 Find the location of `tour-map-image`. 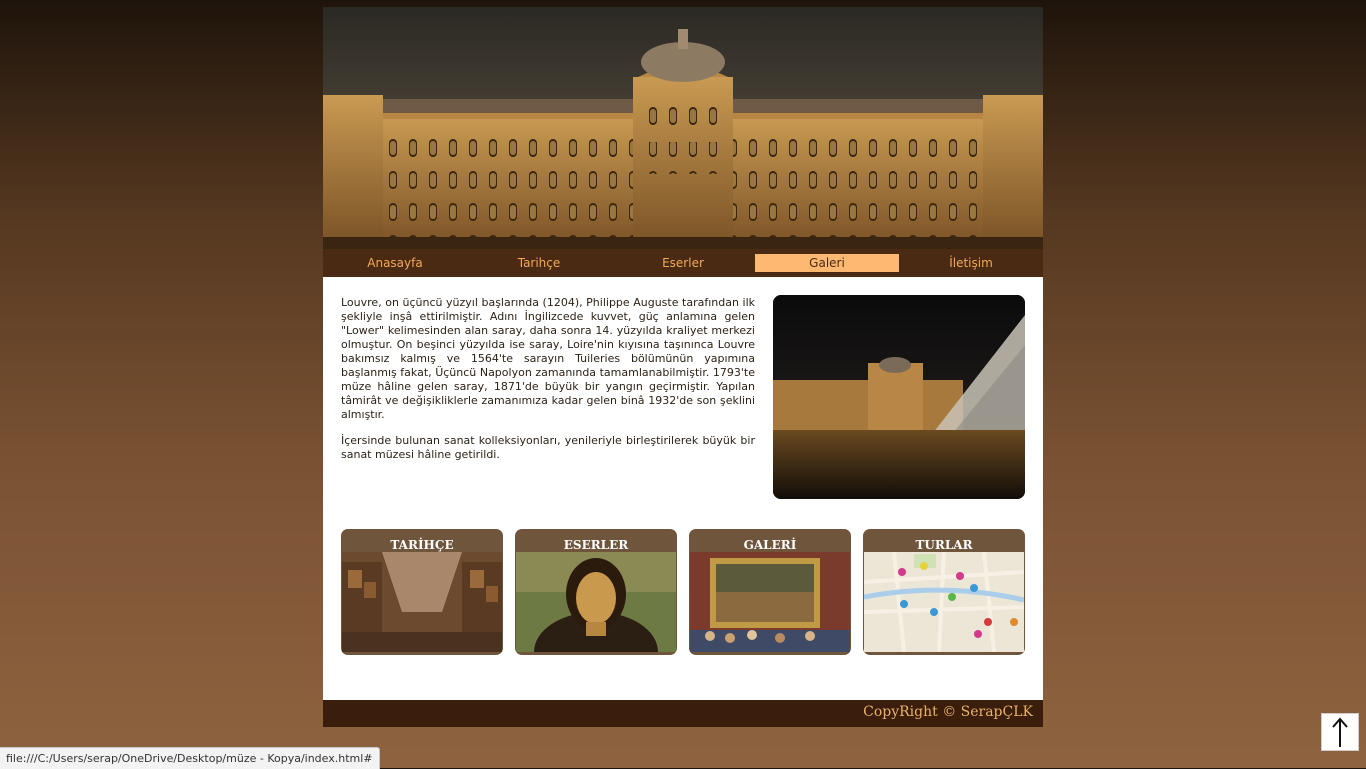

tour-map-image is located at coordinates (944, 602).